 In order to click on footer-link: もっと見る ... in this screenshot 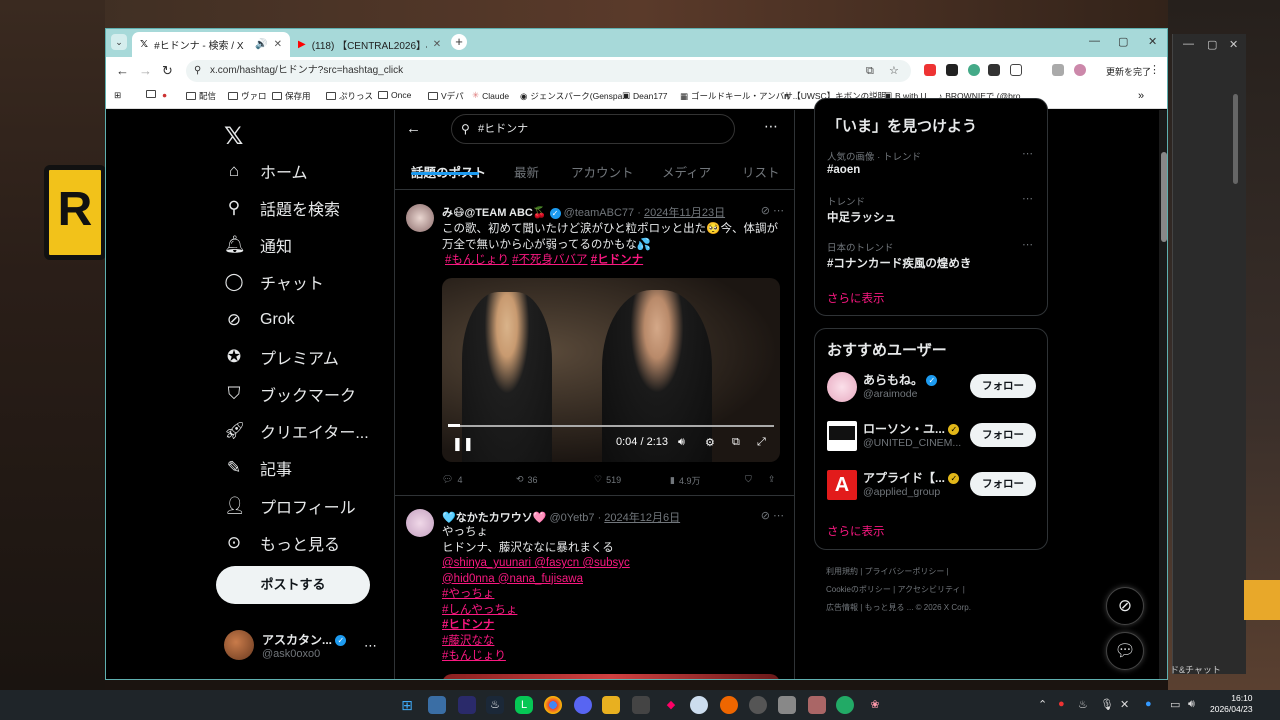, I will do `click(889, 607)`.